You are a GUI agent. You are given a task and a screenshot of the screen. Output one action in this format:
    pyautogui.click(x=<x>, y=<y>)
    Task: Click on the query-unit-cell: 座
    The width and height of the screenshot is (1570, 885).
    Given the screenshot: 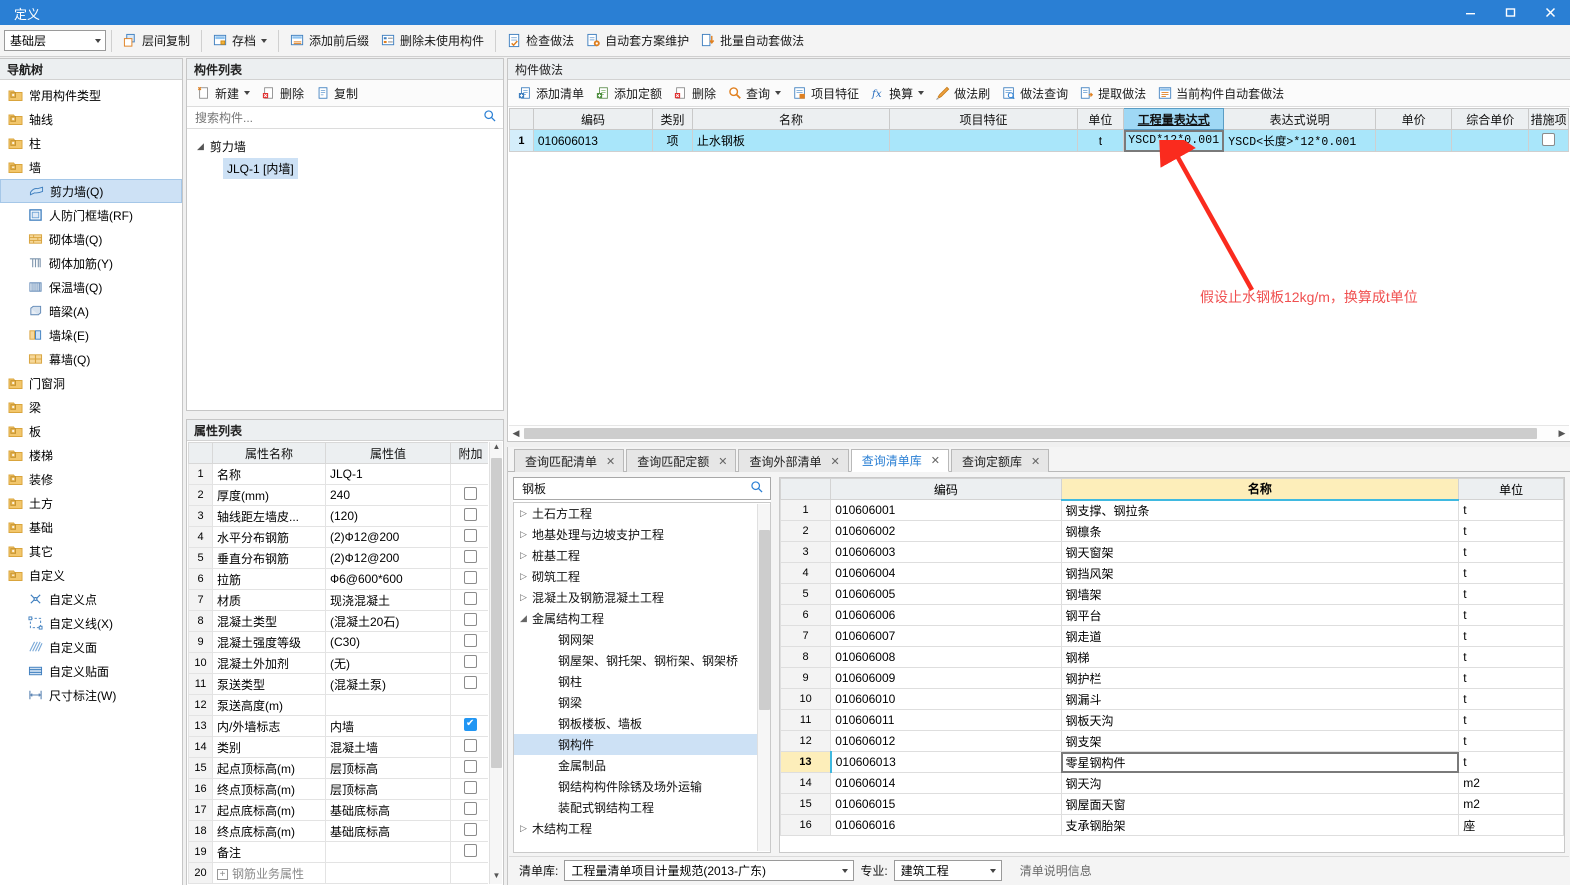 What is the action you would take?
    pyautogui.click(x=1511, y=825)
    